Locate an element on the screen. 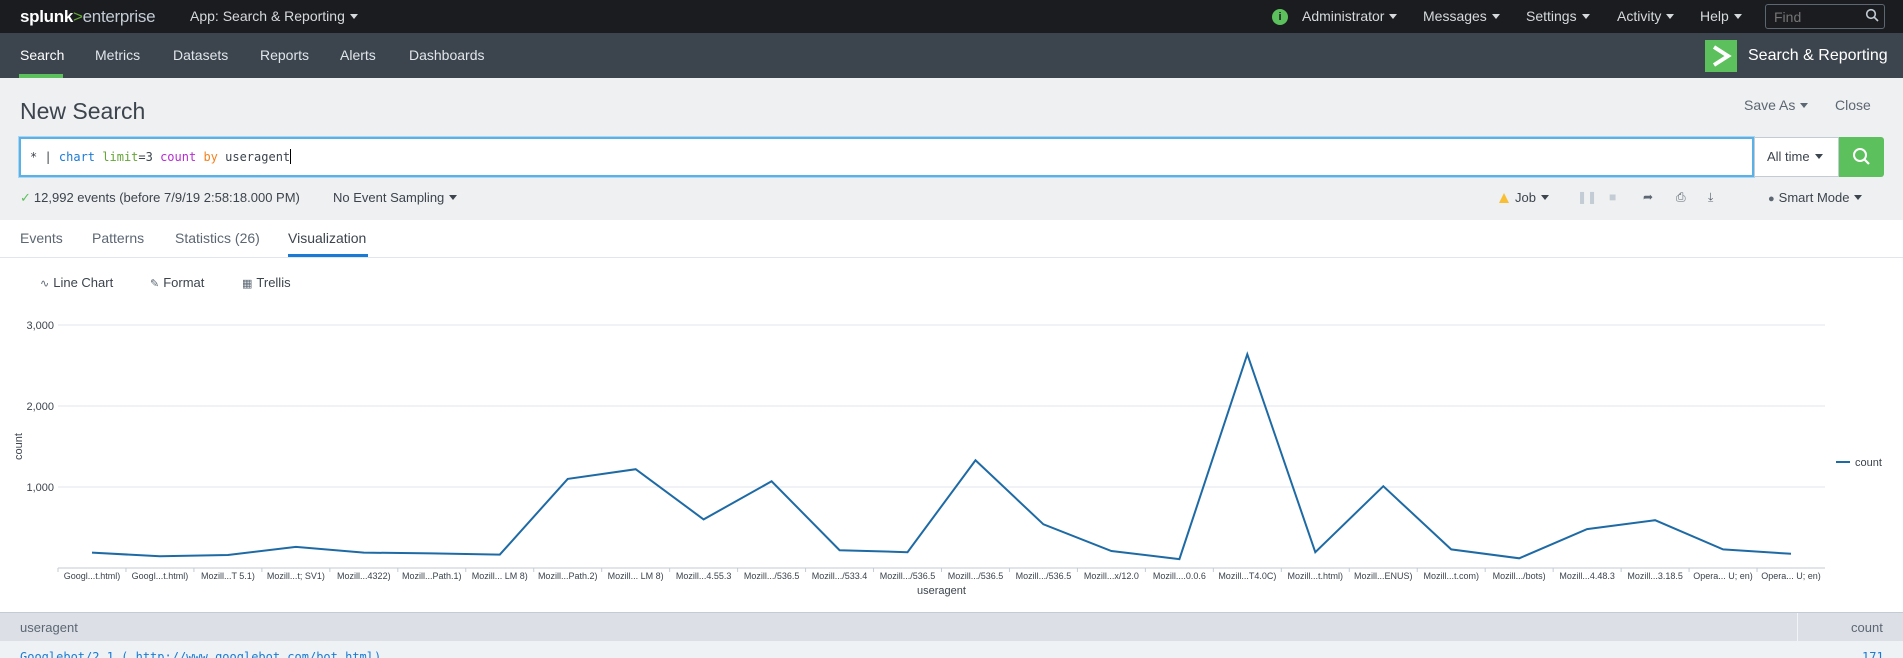 The height and width of the screenshot is (658, 1903). search-submit-button is located at coordinates (1861, 157).